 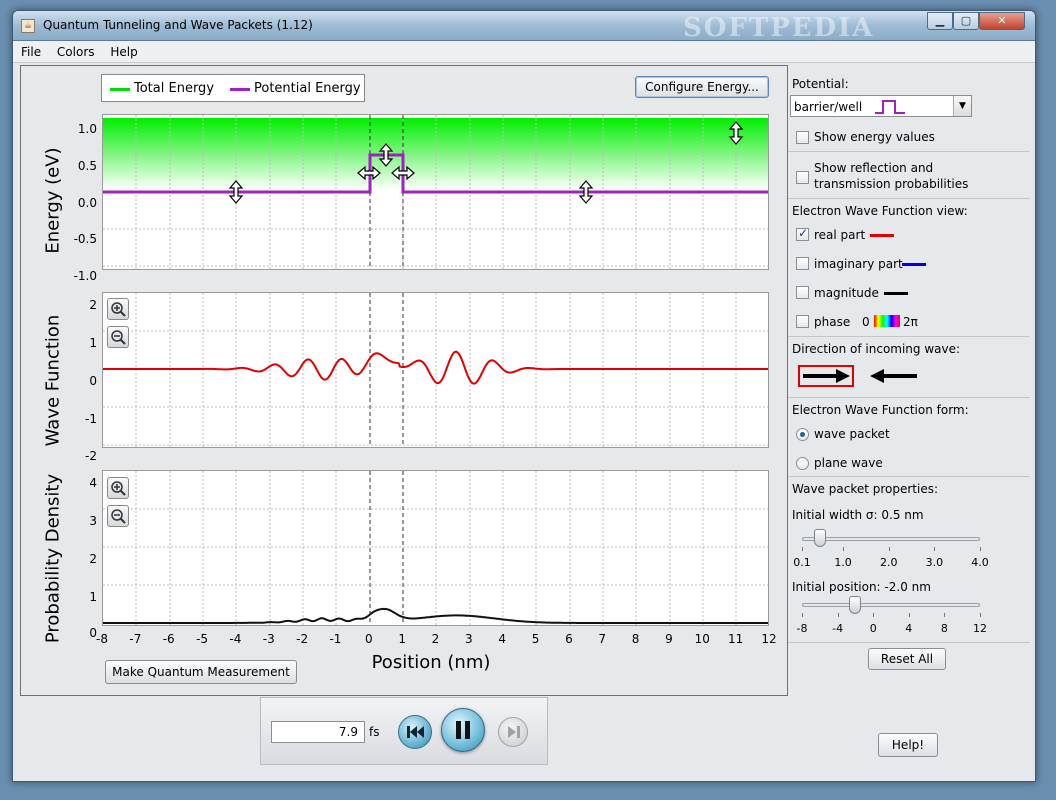 What do you see at coordinates (268, 639) in the screenshot?
I see `position-tick: -3` at bounding box center [268, 639].